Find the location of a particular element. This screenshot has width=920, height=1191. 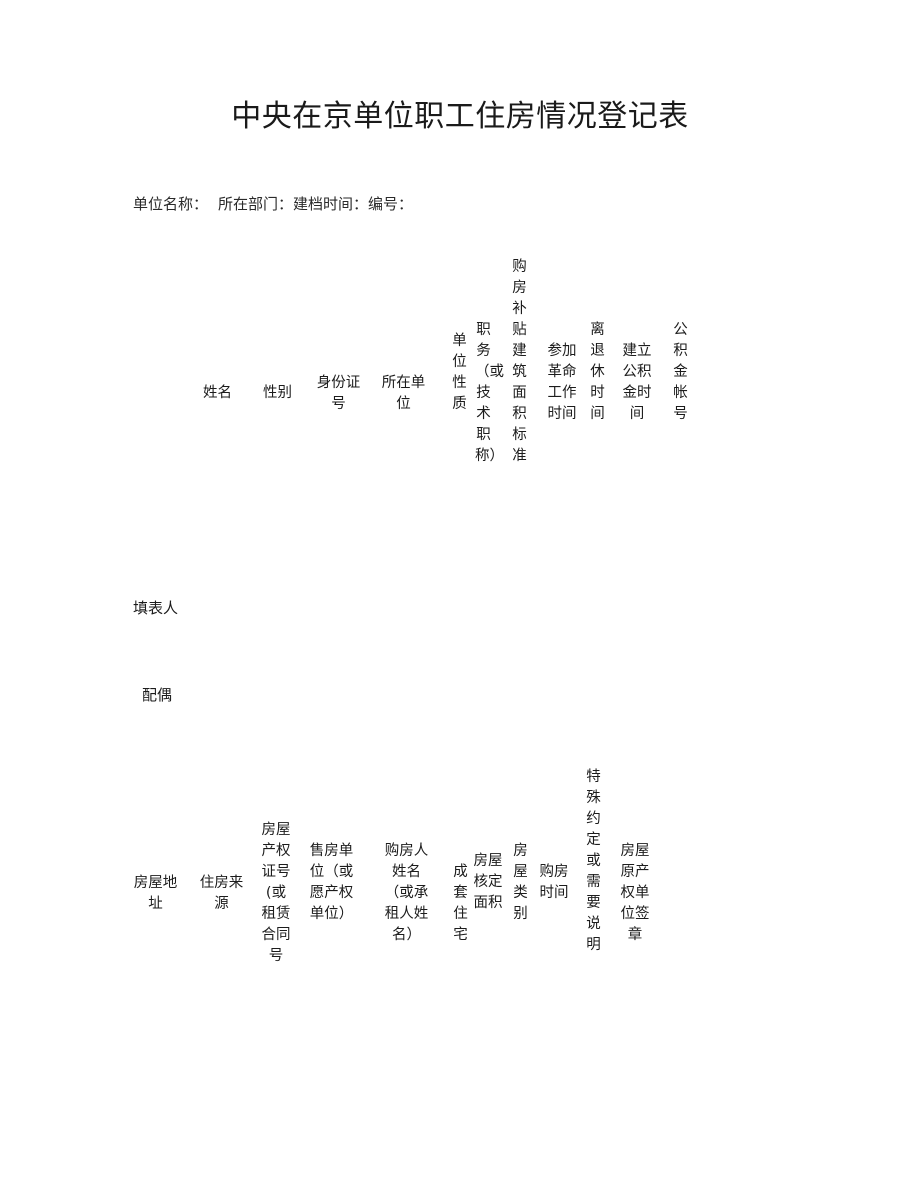

column-header-buyer-name: 购房人姓名（或承租人姓名） is located at coordinates (406, 893).